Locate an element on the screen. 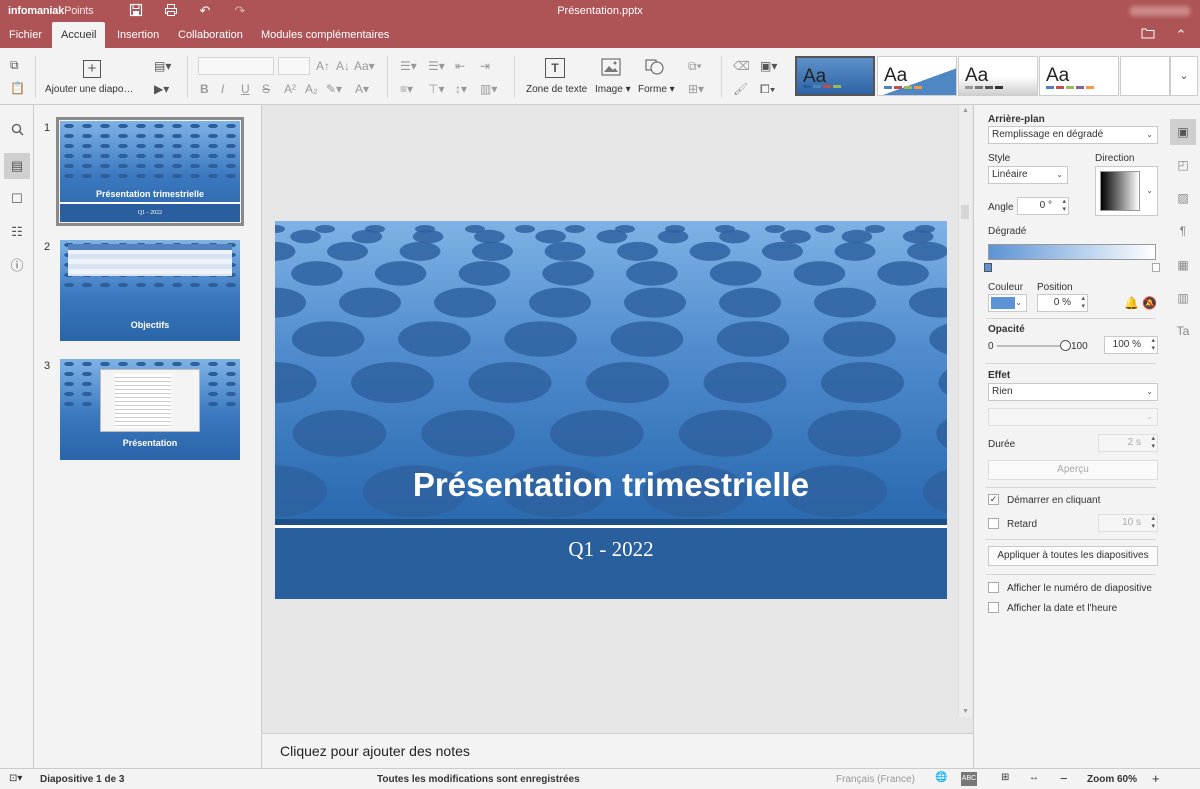  image-settings-icon: ▨ is located at coordinates (1183, 198).